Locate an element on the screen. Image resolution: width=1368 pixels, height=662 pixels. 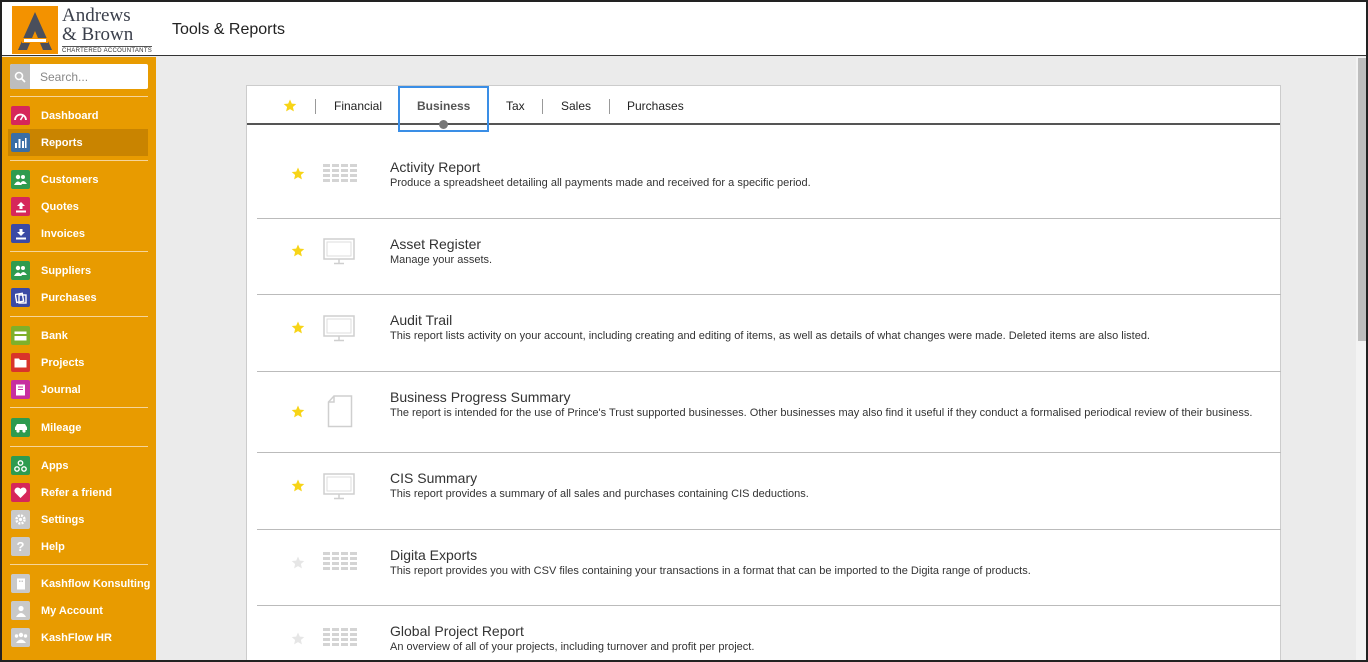
book-icon is located at coordinates (20, 389).